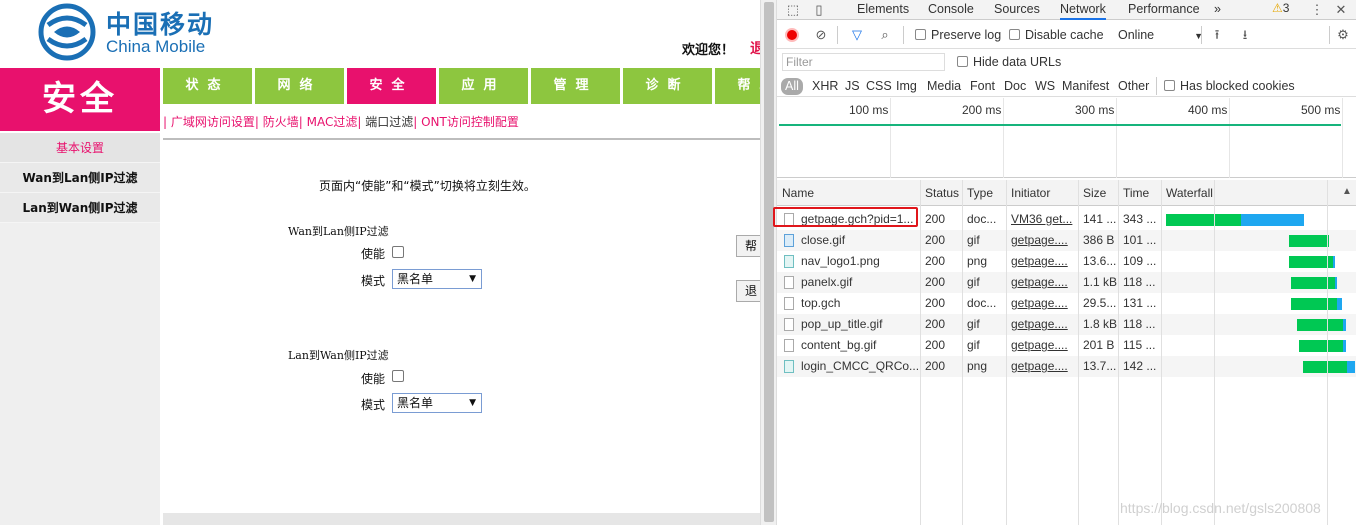 This screenshot has height=525, width=1356. I want to click on device-toolbar-icon: ▯, so click(819, 10).